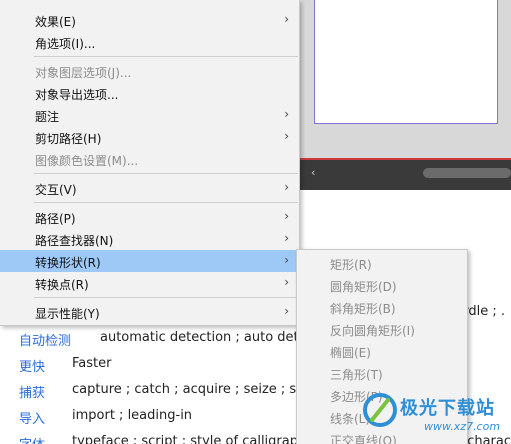 The height and width of the screenshot is (444, 511). I want to click on menu-item-convert-point: 转换点(R) ›, so click(149, 283).